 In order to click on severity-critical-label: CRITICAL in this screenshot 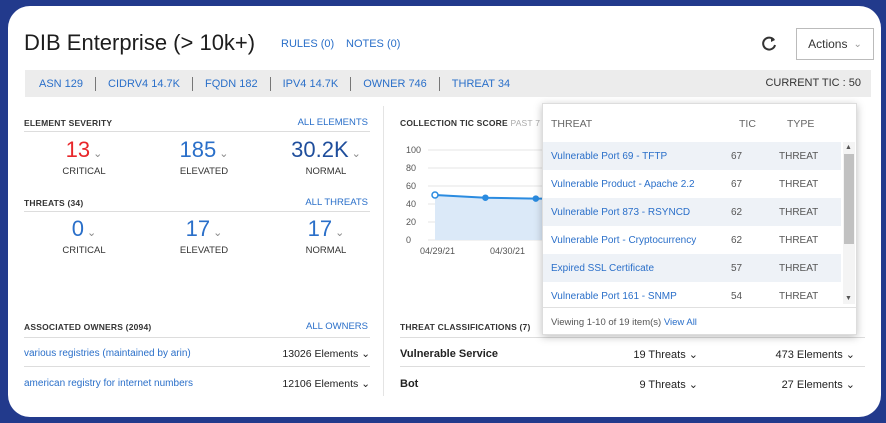, I will do `click(84, 171)`.